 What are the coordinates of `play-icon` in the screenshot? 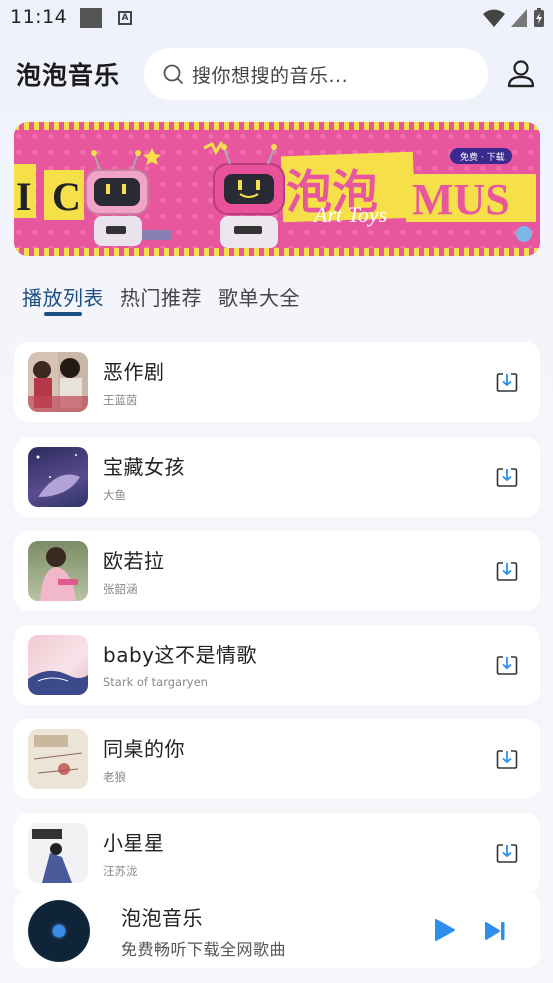 It's located at (444, 930).